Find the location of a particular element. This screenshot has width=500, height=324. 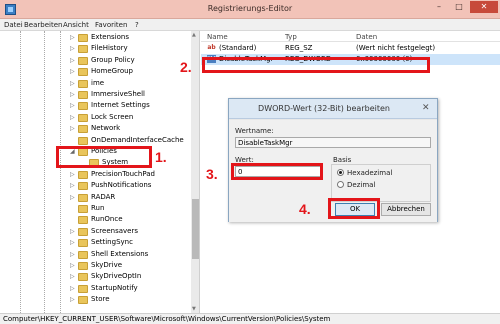

menu-datei: Datei is located at coordinates (13, 25).